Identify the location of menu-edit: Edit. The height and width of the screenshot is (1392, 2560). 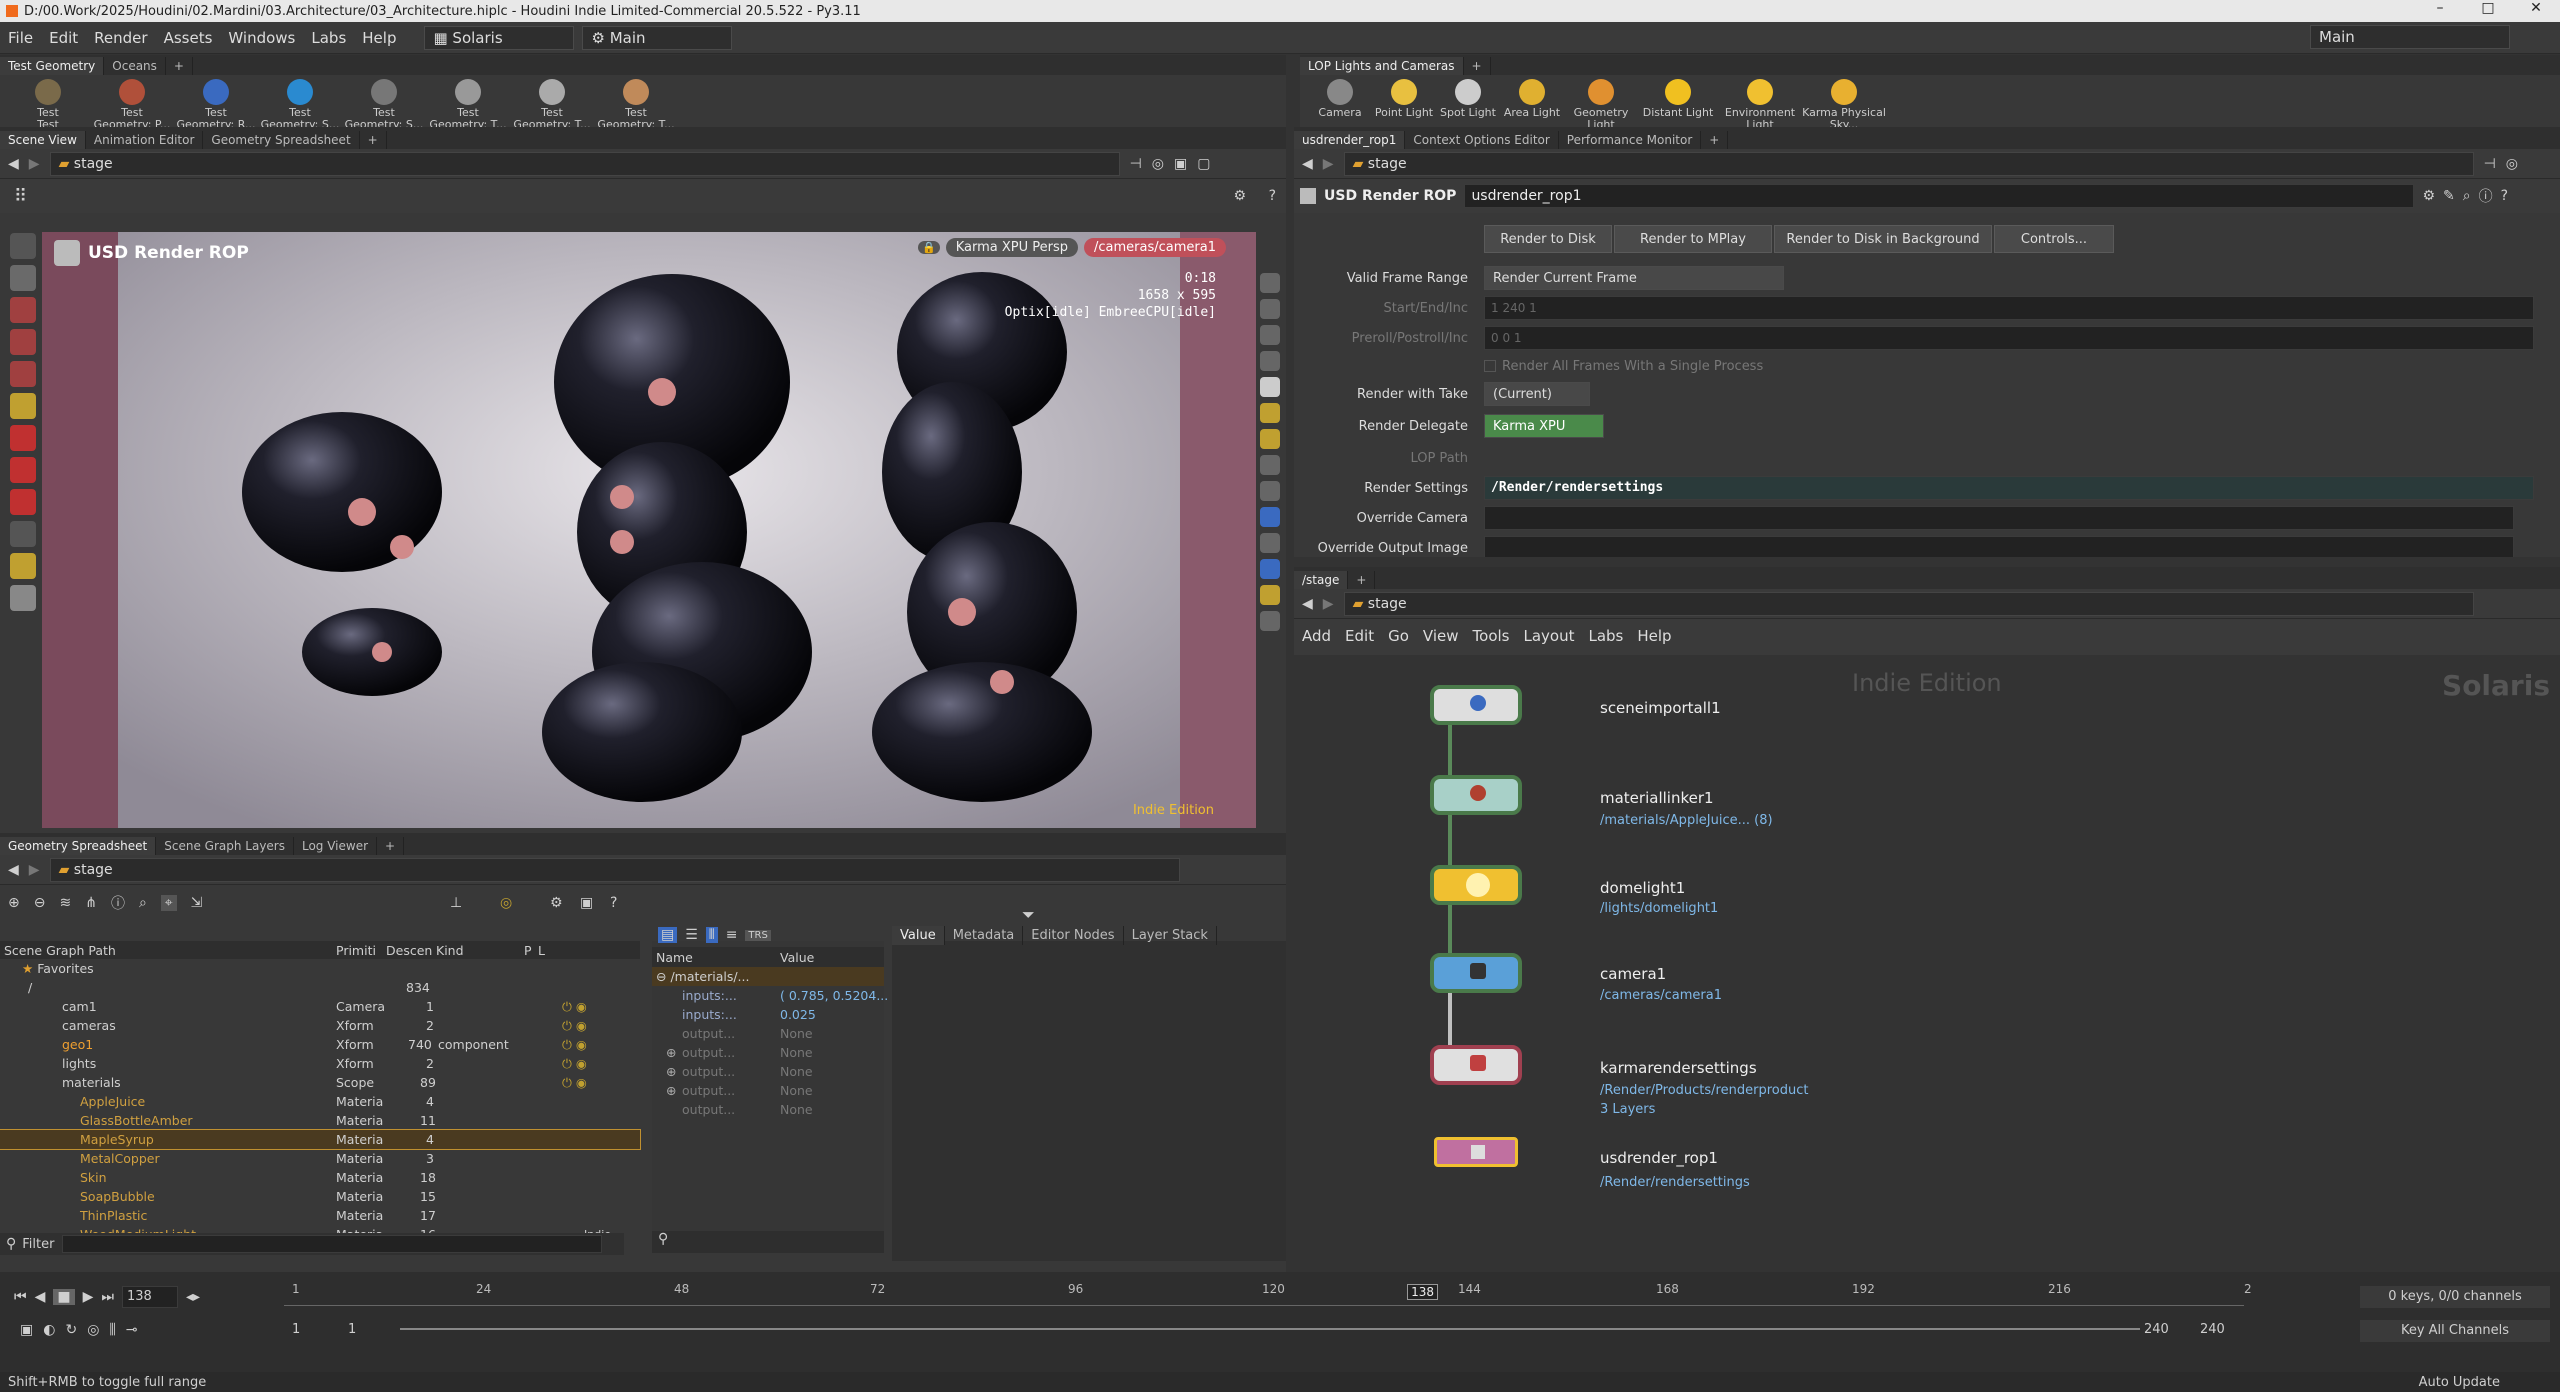
(63, 38).